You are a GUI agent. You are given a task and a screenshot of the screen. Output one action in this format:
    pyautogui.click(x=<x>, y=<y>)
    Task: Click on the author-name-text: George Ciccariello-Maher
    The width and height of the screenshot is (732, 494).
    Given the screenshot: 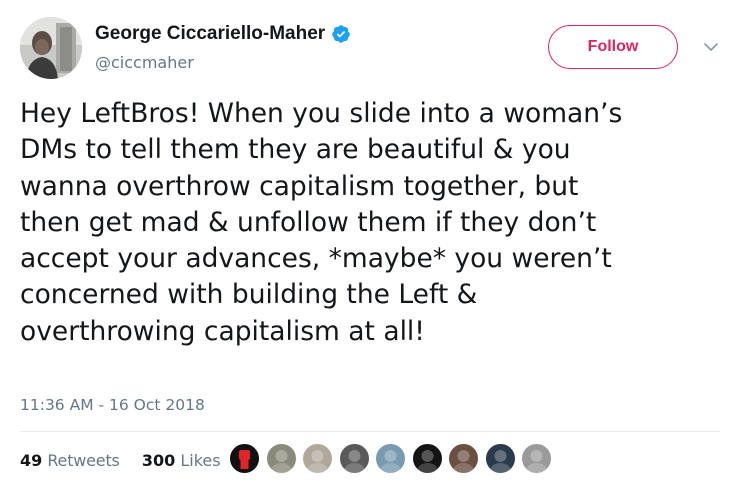 What is the action you would take?
    pyautogui.click(x=210, y=33)
    